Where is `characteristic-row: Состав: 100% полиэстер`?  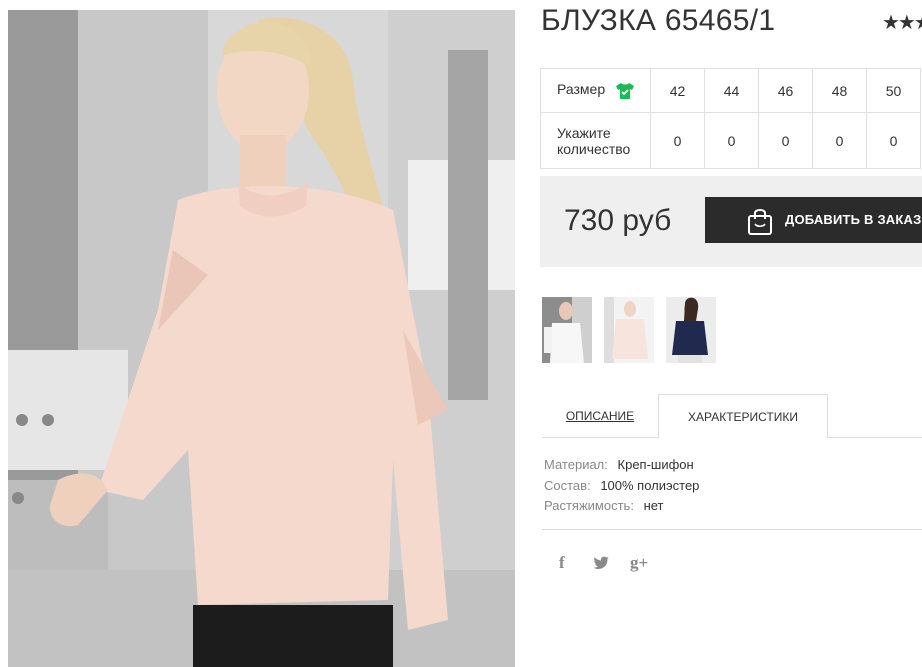 characteristic-row: Состав: 100% полиэстер is located at coordinates (621, 486).